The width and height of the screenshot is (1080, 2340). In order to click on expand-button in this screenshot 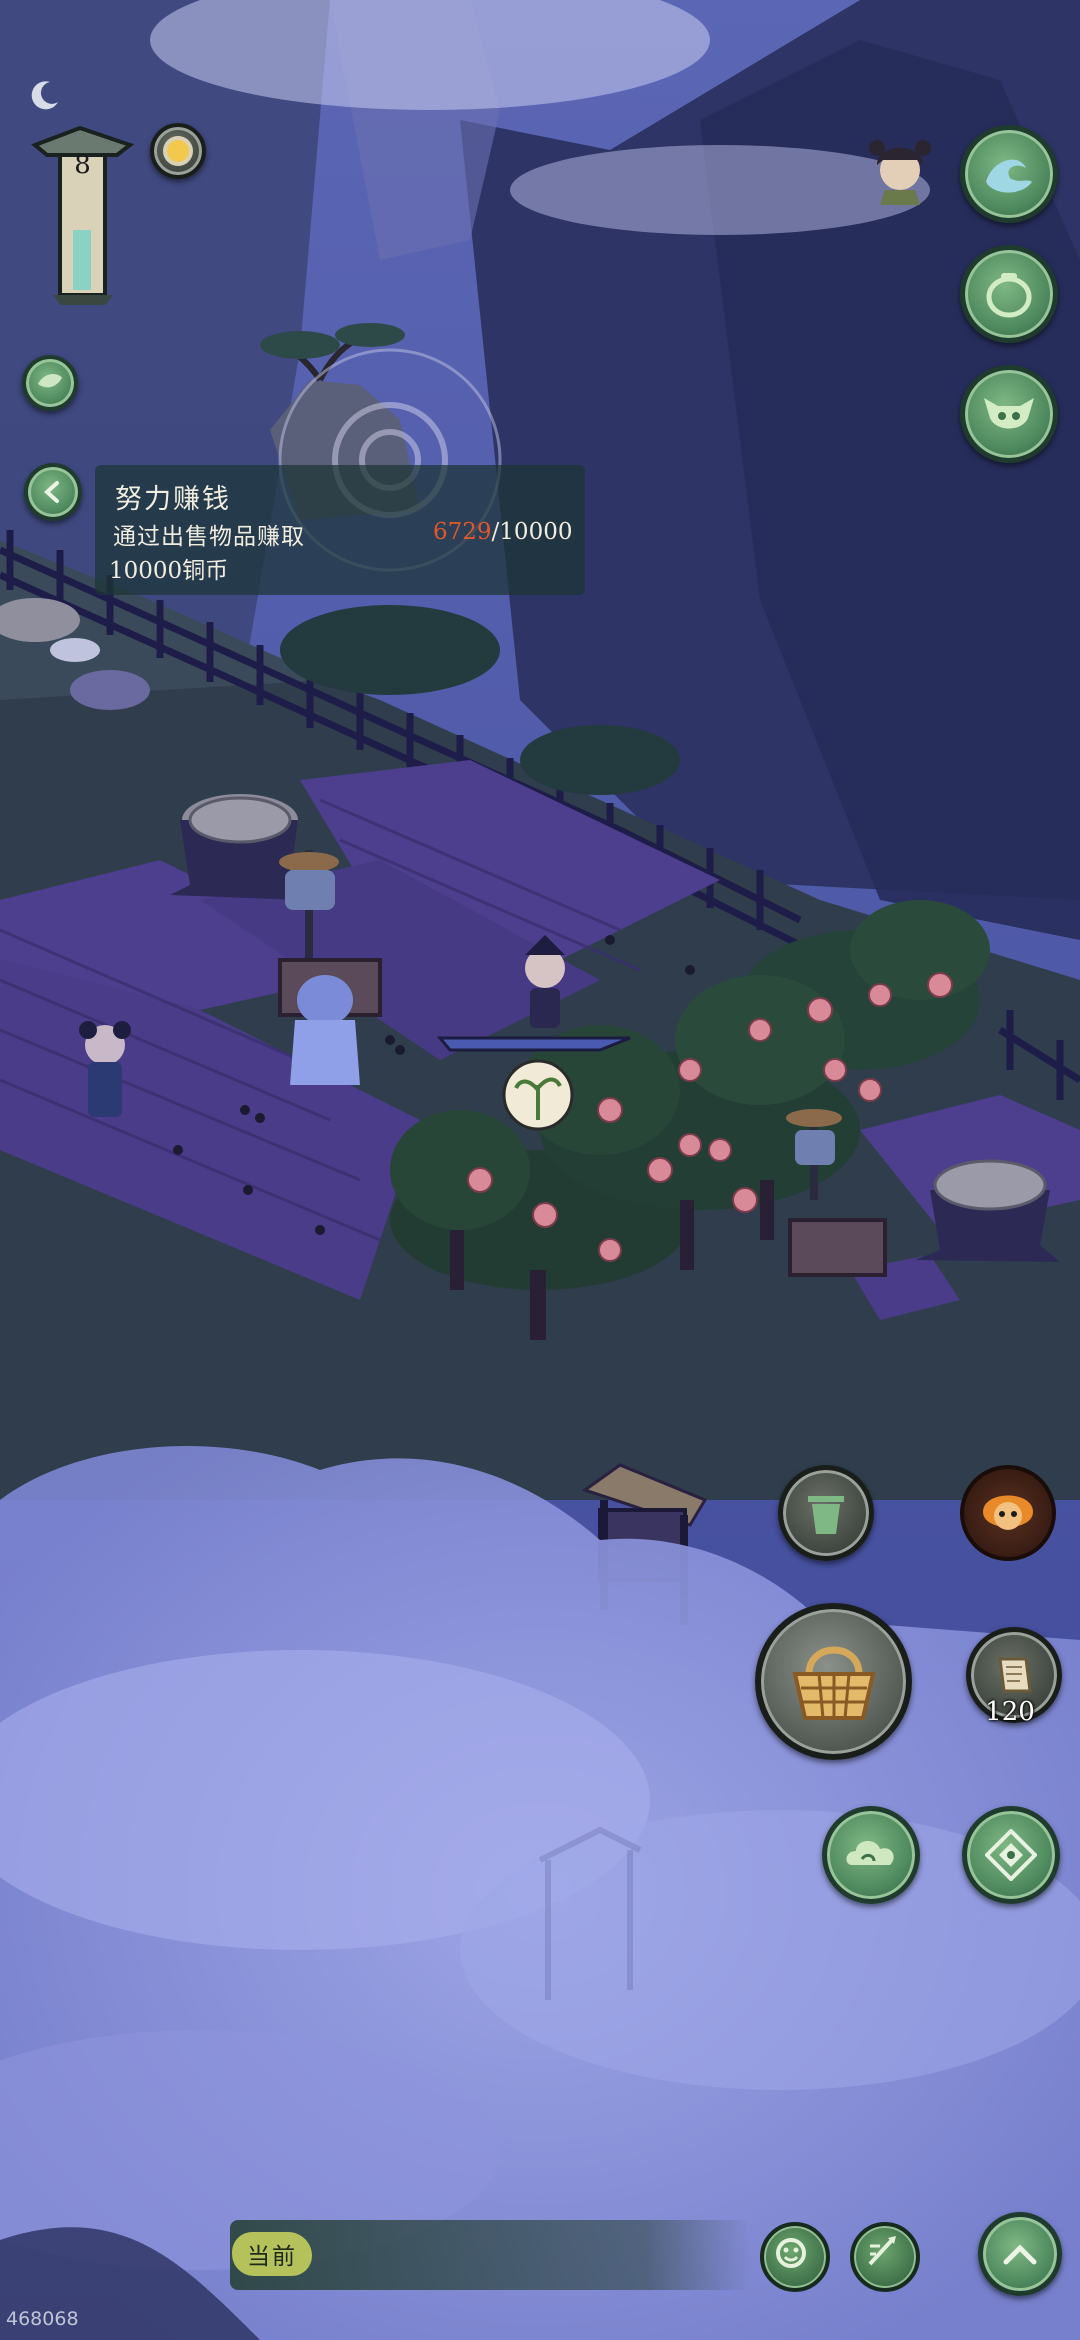, I will do `click(1020, 2254)`.